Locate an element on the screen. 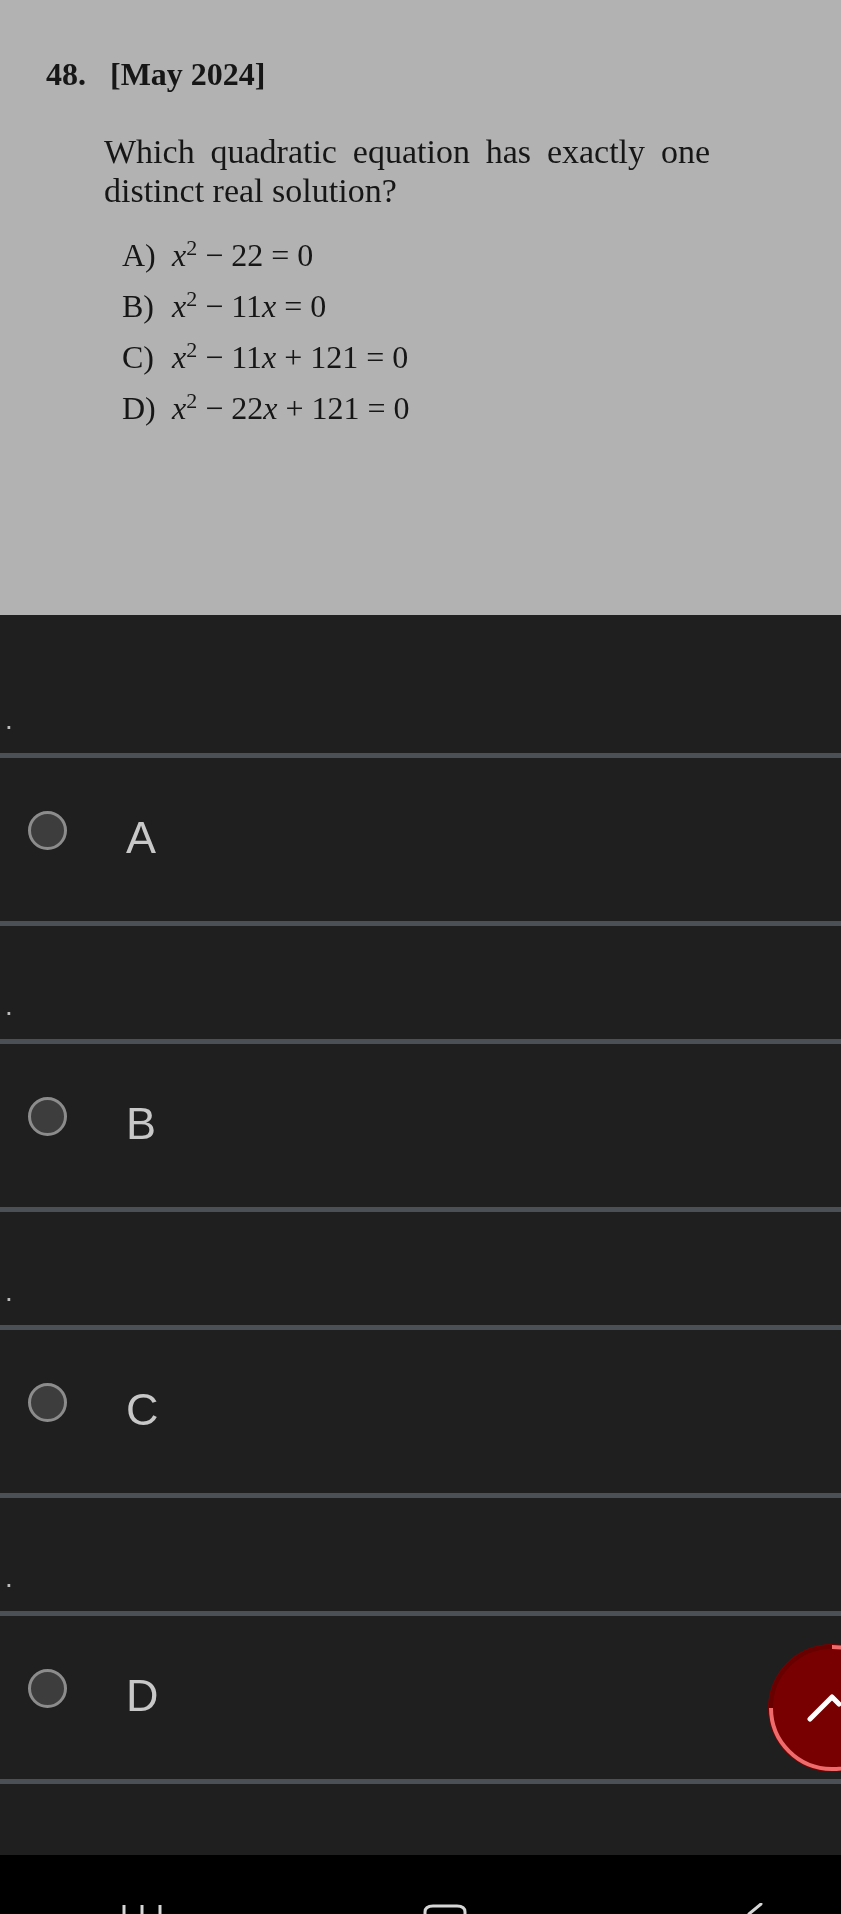 Image resolution: width=841 pixels, height=1914 pixels. option-label: B) is located at coordinates (138, 306).